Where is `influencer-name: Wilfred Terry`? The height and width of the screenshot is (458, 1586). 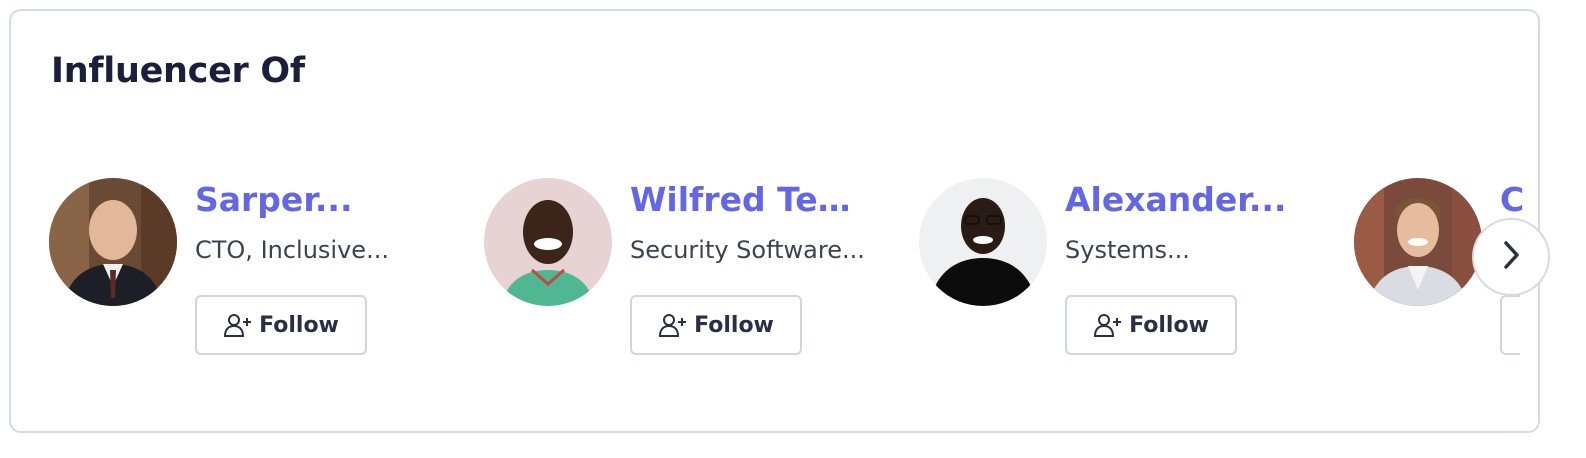 influencer-name: Wilfred Terry is located at coordinates (746, 199).